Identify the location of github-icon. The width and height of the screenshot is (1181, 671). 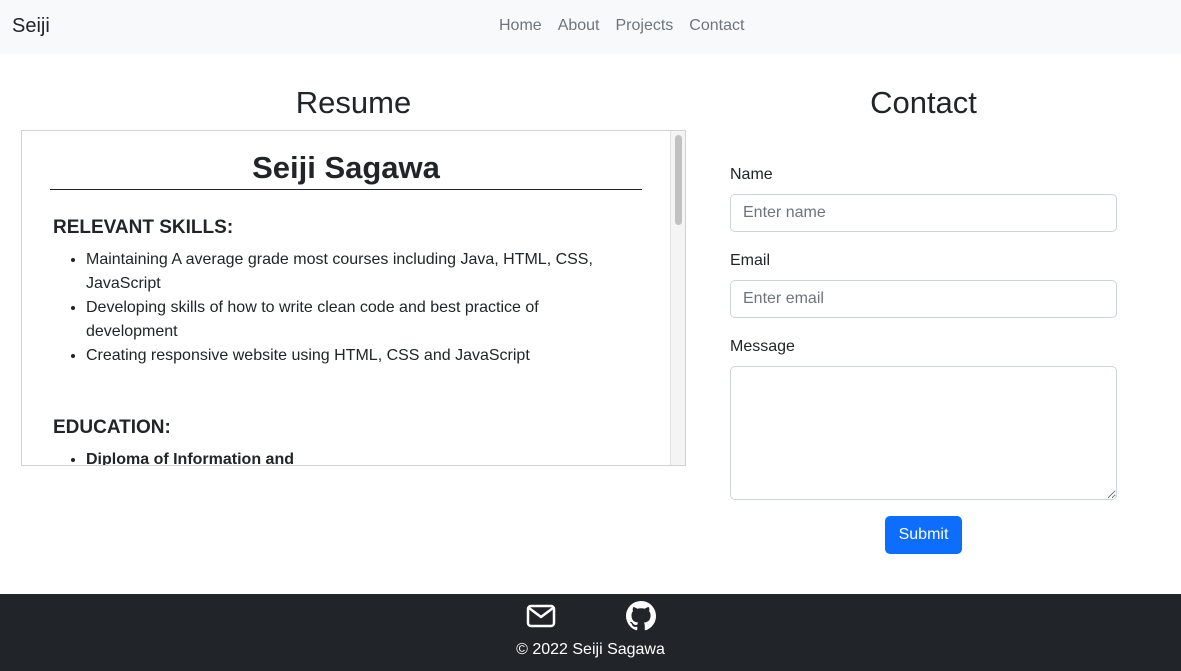
(641, 616).